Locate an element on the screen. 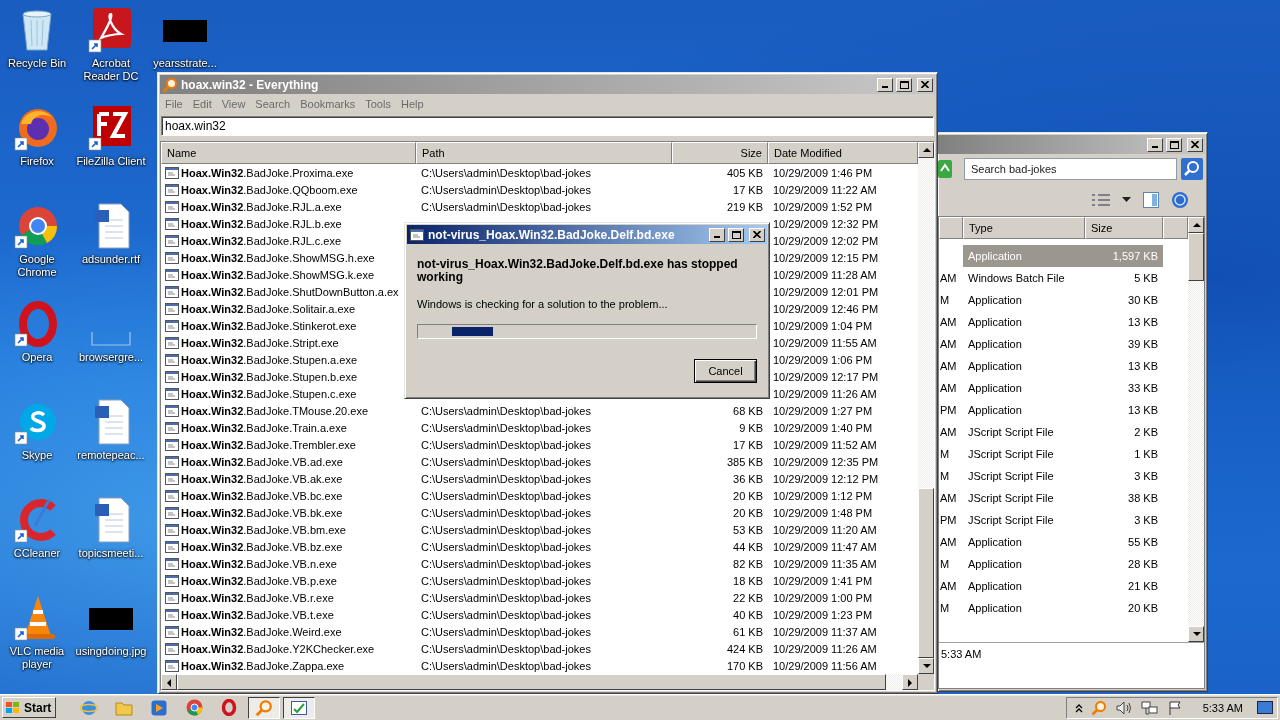 The width and height of the screenshot is (1280, 720). date-modified: 10/29/2009 12:12 PM is located at coordinates (826, 478).